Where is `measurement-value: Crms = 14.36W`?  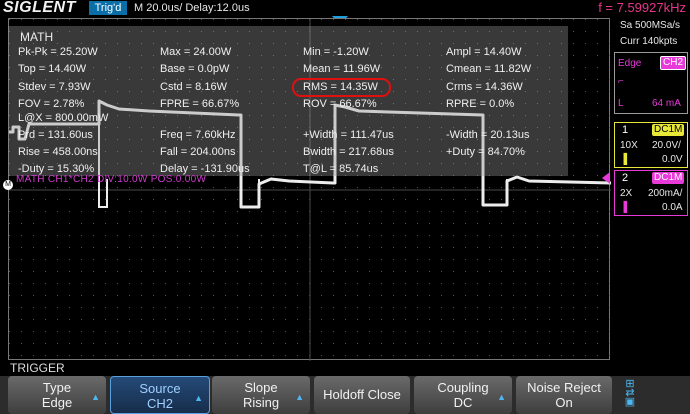 measurement-value: Crms = 14.36W is located at coordinates (484, 87).